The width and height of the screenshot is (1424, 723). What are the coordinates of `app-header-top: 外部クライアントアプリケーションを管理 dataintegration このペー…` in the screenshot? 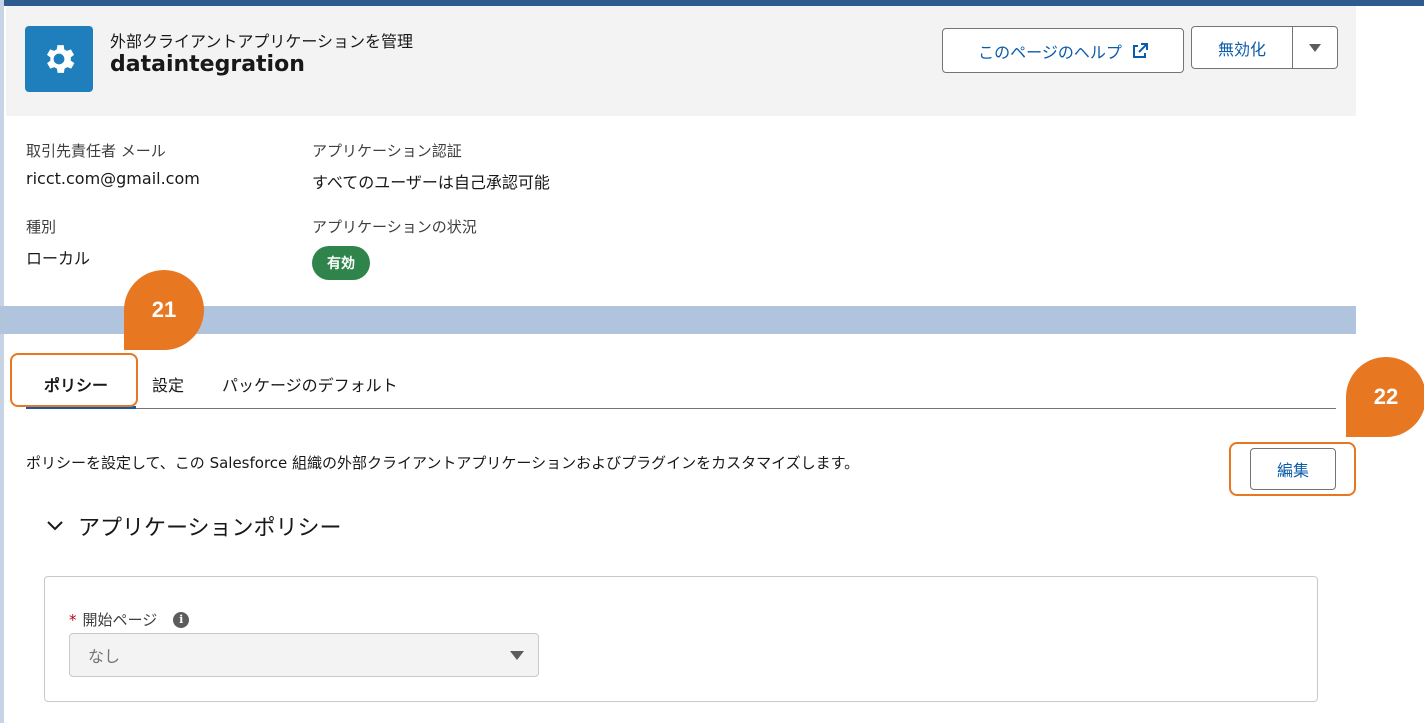 It's located at (681, 61).